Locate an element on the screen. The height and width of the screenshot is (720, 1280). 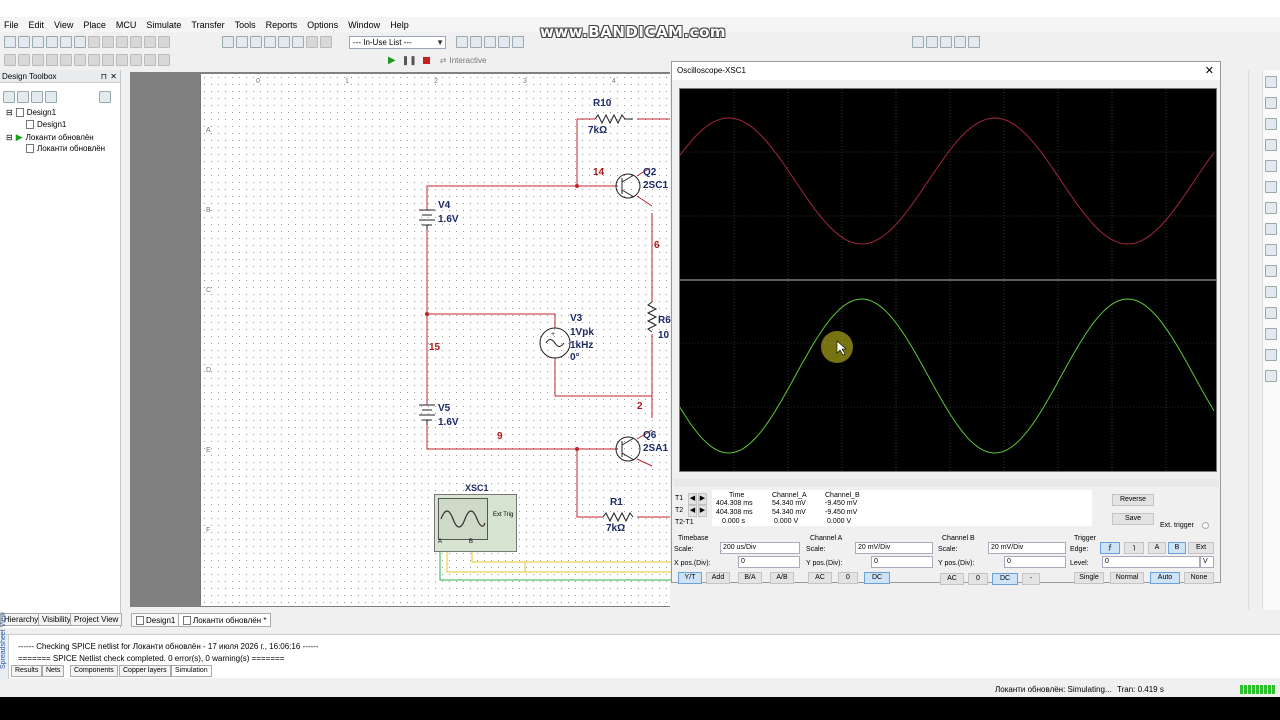
trigger-level-field: 0 is located at coordinates (1151, 562).